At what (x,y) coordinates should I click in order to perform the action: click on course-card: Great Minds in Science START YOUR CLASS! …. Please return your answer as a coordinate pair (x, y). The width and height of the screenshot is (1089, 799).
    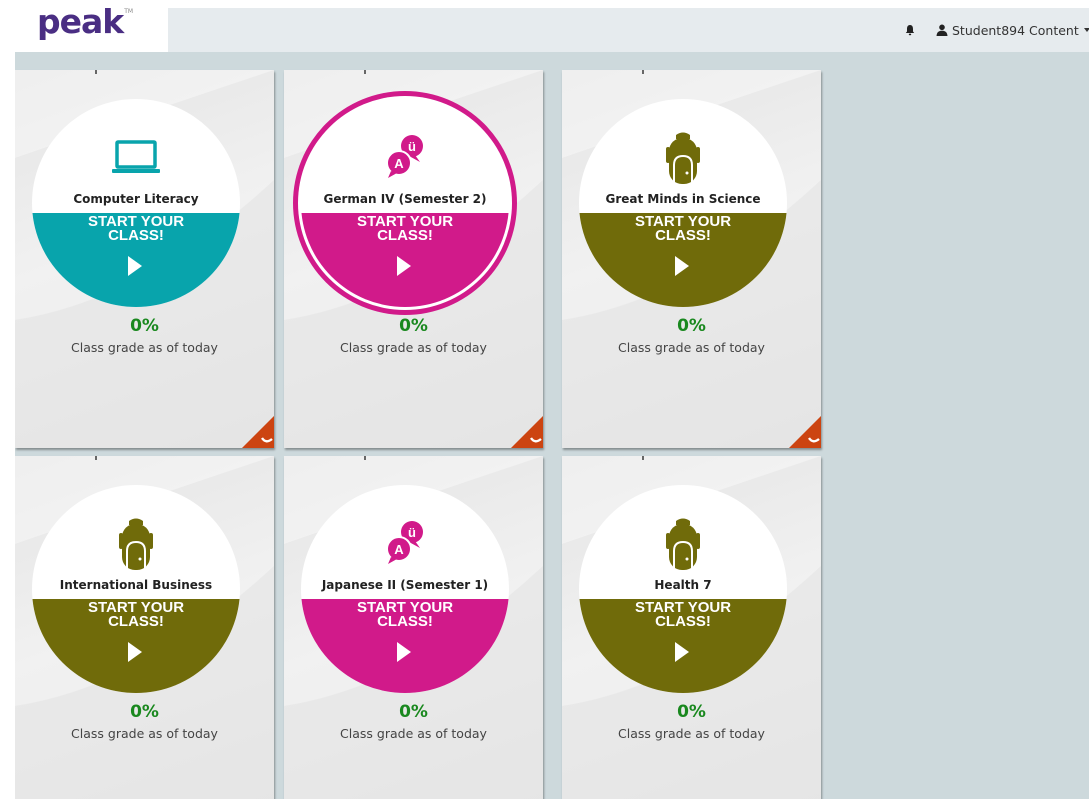
    Looking at the image, I should click on (691, 259).